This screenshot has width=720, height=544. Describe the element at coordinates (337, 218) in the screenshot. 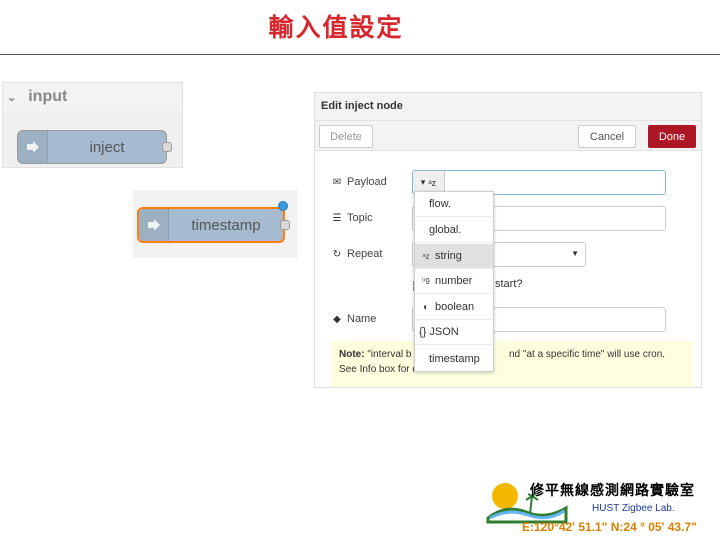

I see `tasks-icon: ☰` at that location.